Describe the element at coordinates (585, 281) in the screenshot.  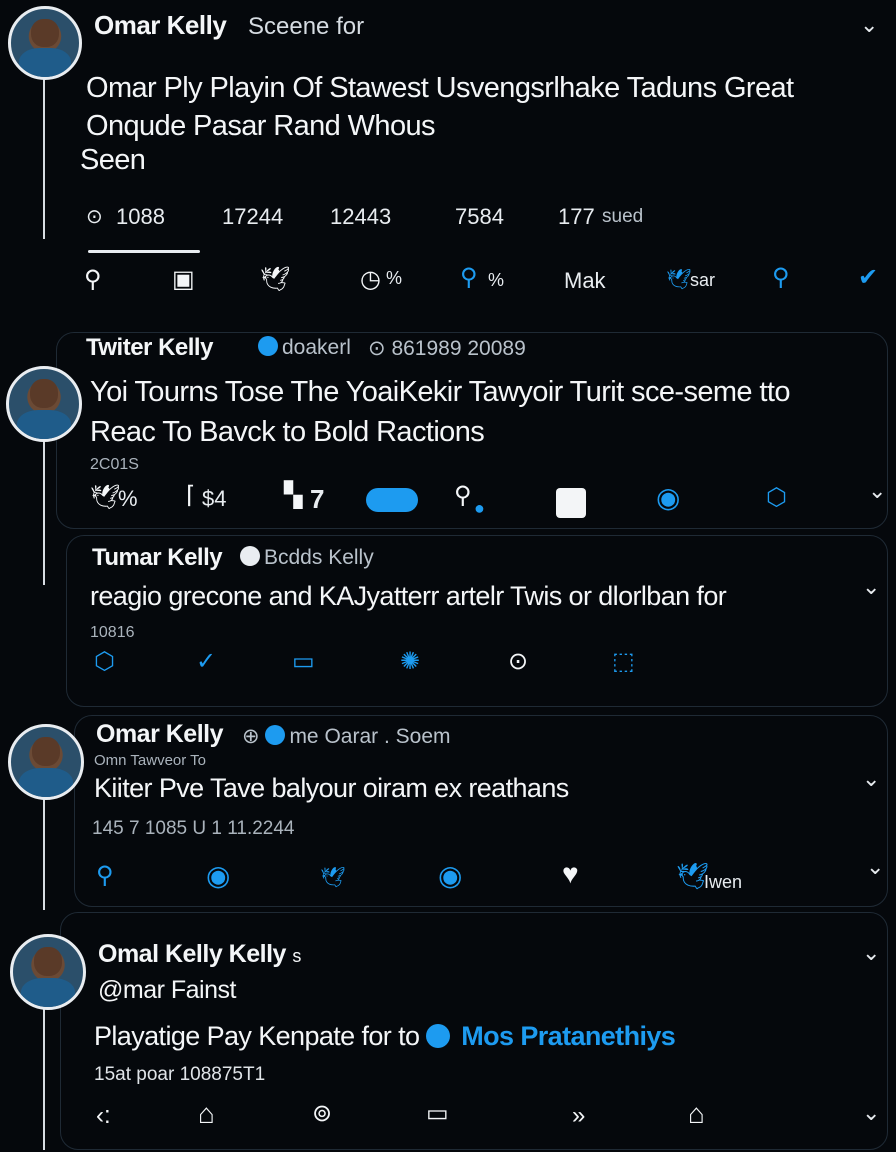
I see `action-label: Mak` at that location.